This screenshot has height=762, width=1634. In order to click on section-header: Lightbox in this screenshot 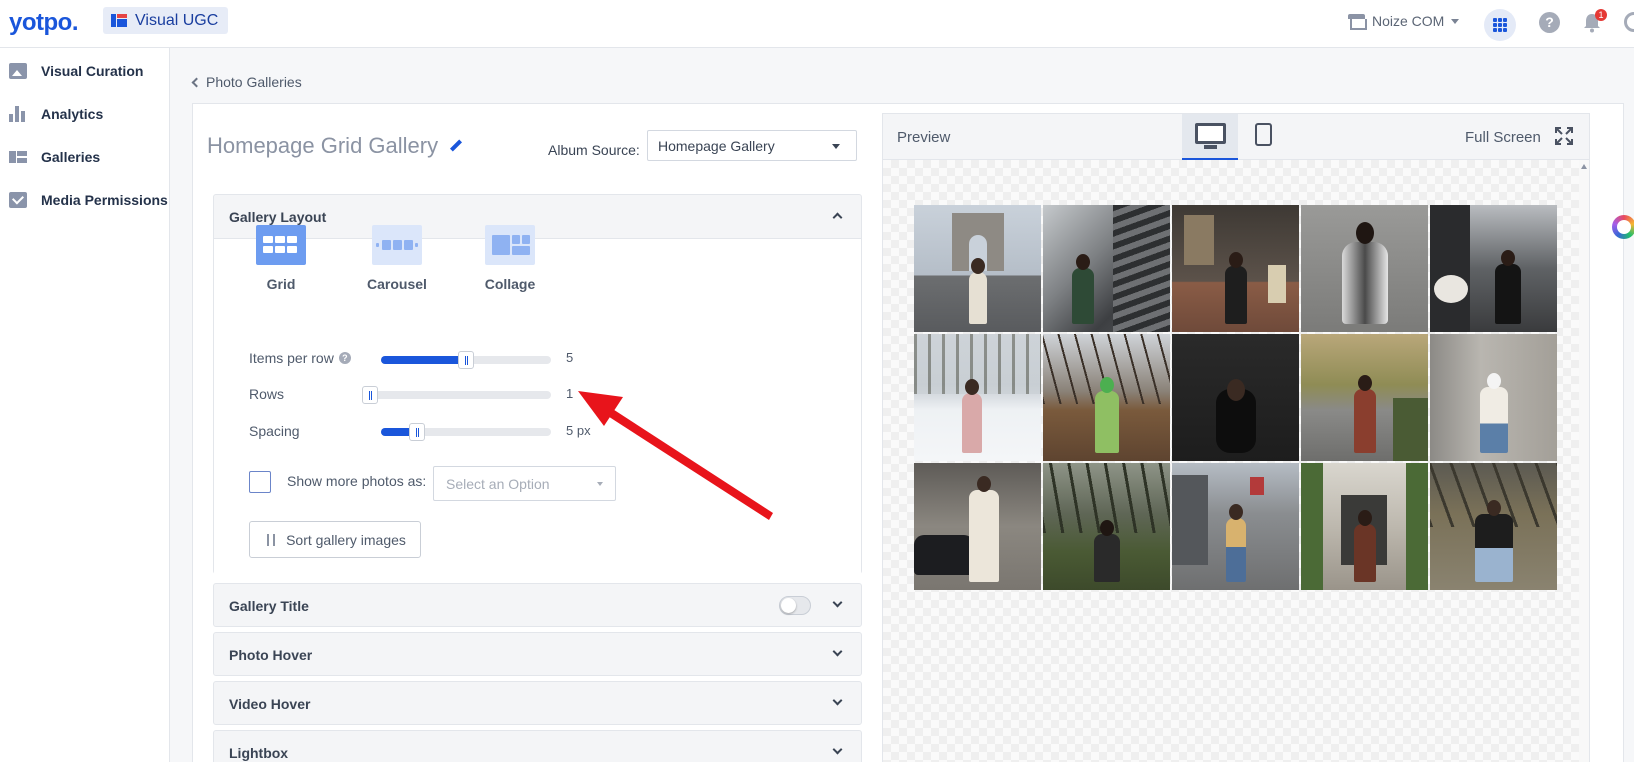, I will do `click(537, 746)`.